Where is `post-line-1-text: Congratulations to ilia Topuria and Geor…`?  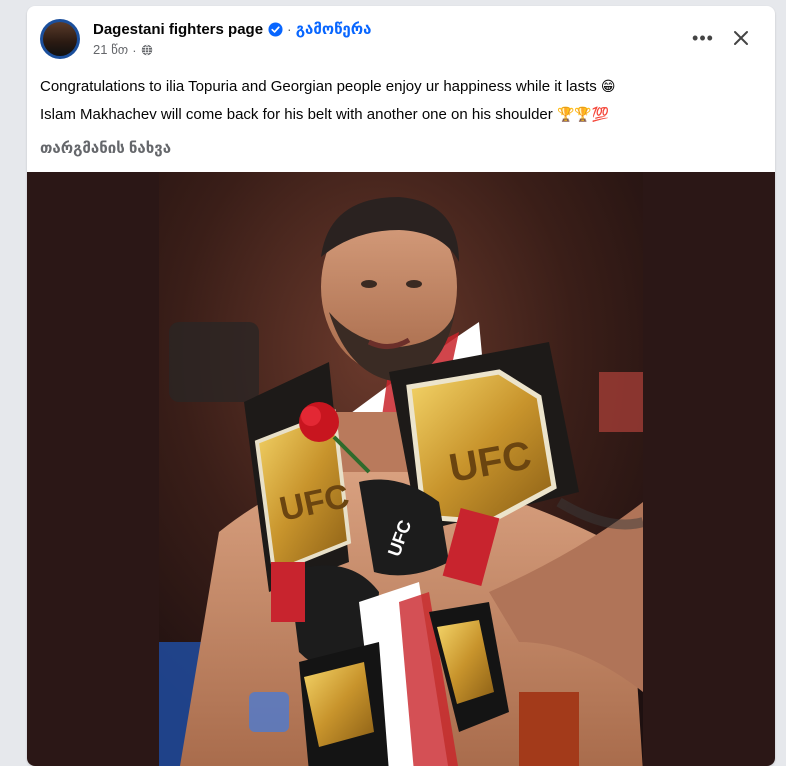 post-line-1-text: Congratulations to ilia Topuria and Geor… is located at coordinates (318, 86).